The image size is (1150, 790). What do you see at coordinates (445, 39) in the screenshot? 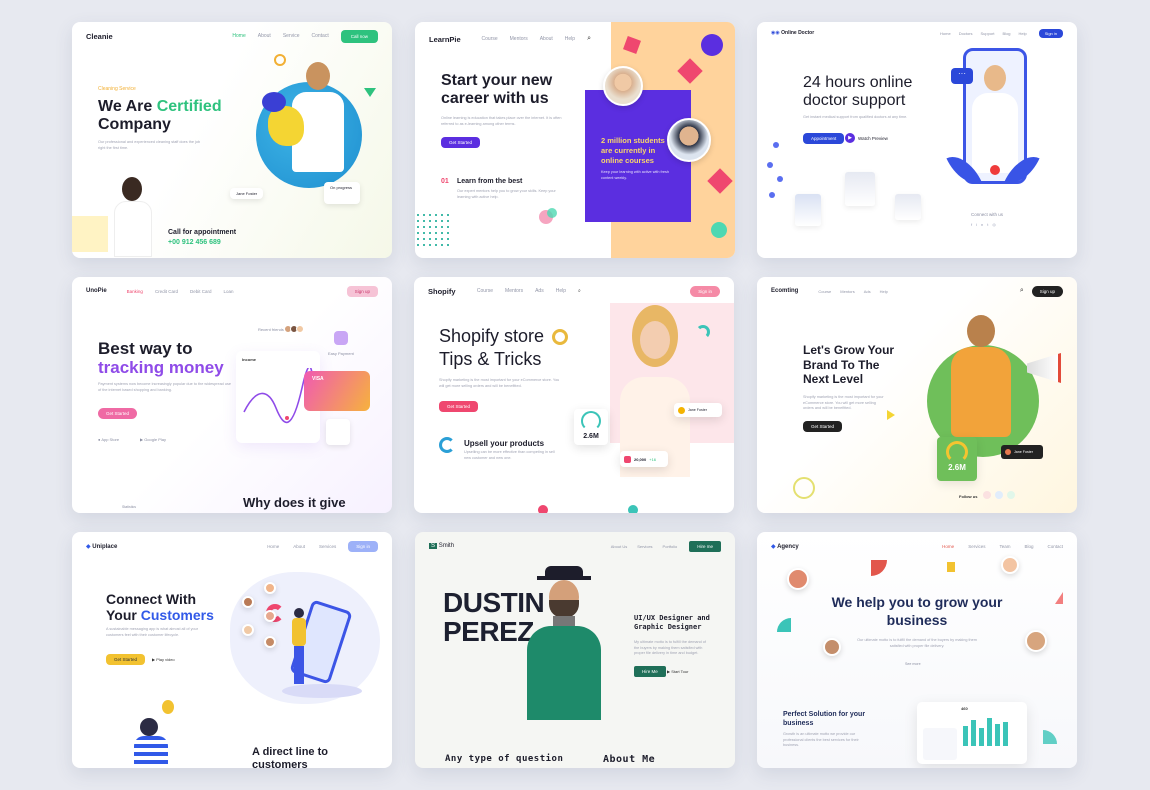
I see `logo: LearnPie` at bounding box center [445, 39].